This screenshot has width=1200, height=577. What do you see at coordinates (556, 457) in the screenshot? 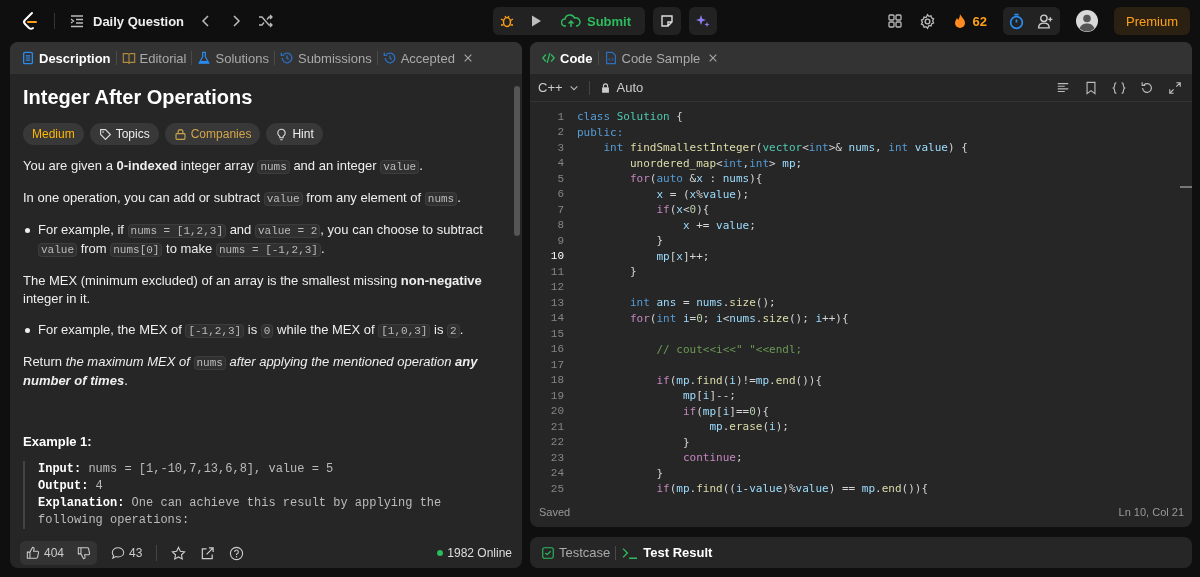
I see `line-number: 23` at bounding box center [556, 457].